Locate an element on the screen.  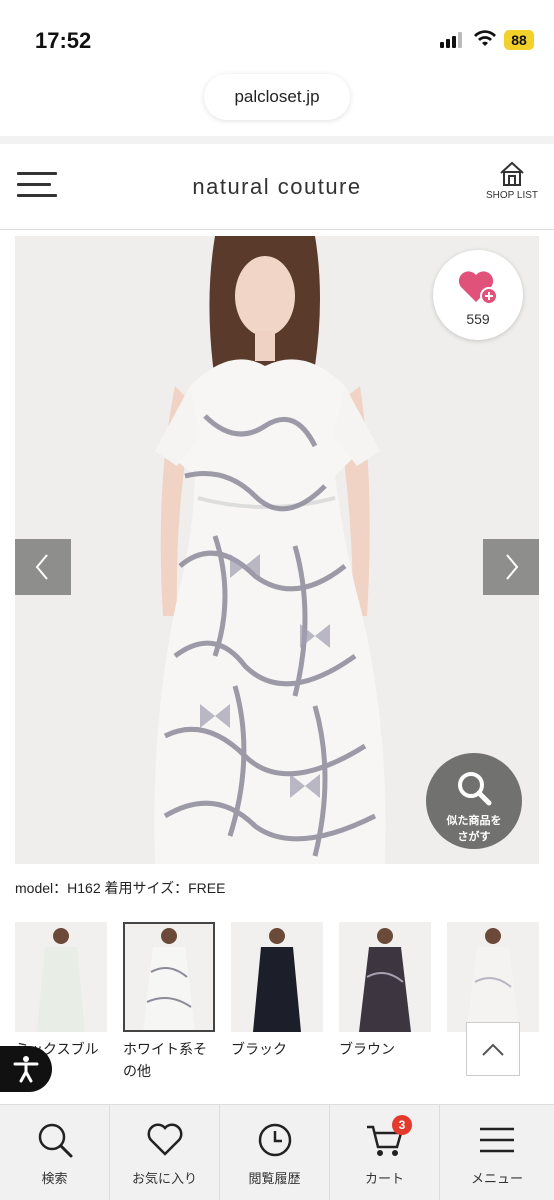
scroll-to-top-button is located at coordinates (493, 1049).